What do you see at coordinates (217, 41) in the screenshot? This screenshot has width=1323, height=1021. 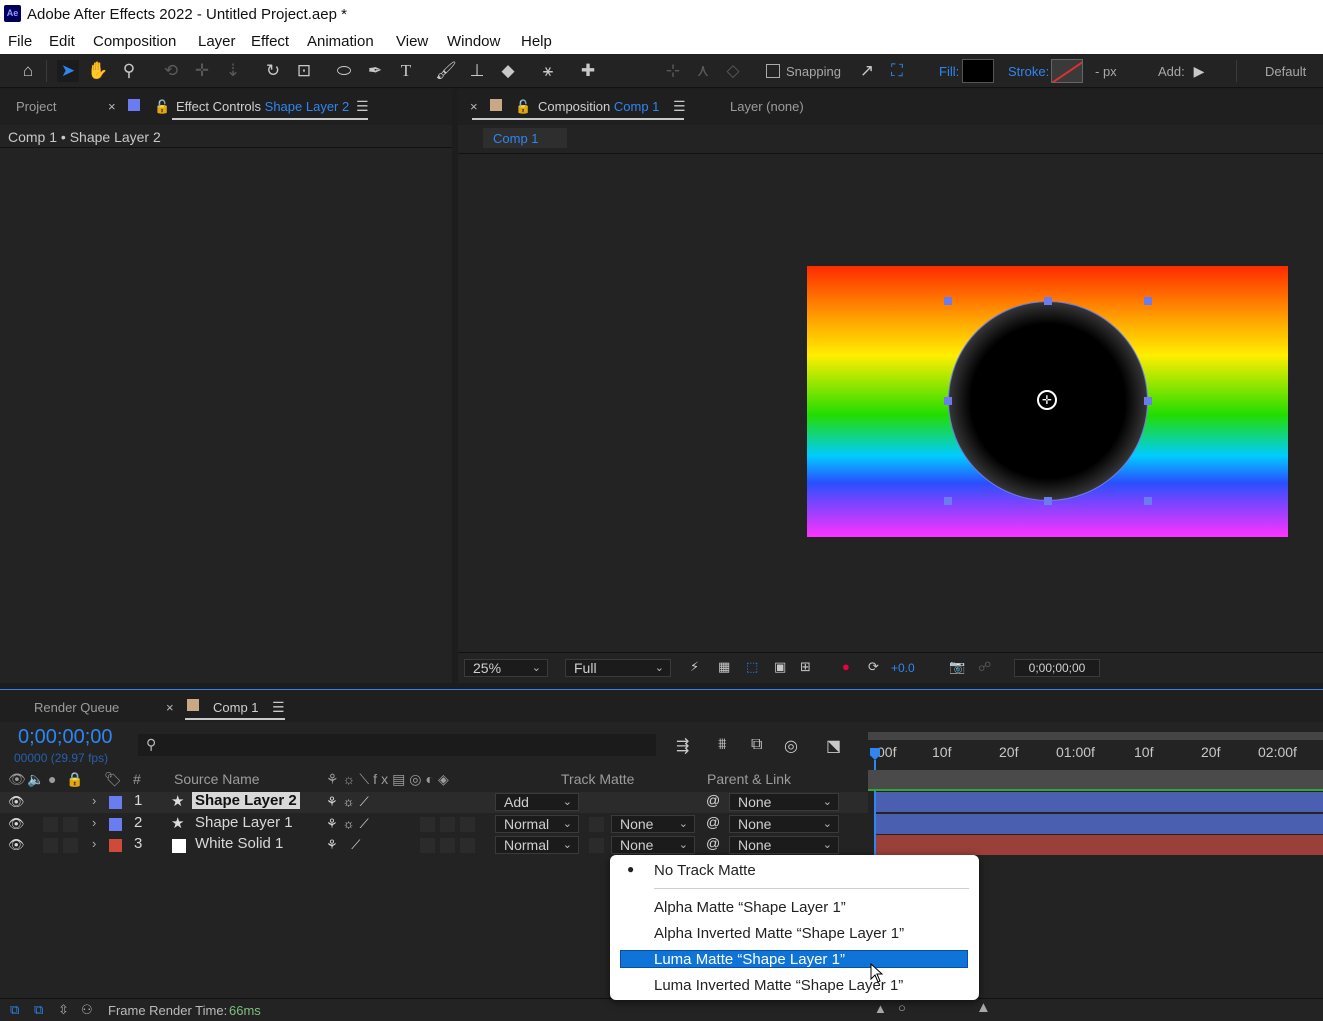 I see `menu-layer: Layer` at bounding box center [217, 41].